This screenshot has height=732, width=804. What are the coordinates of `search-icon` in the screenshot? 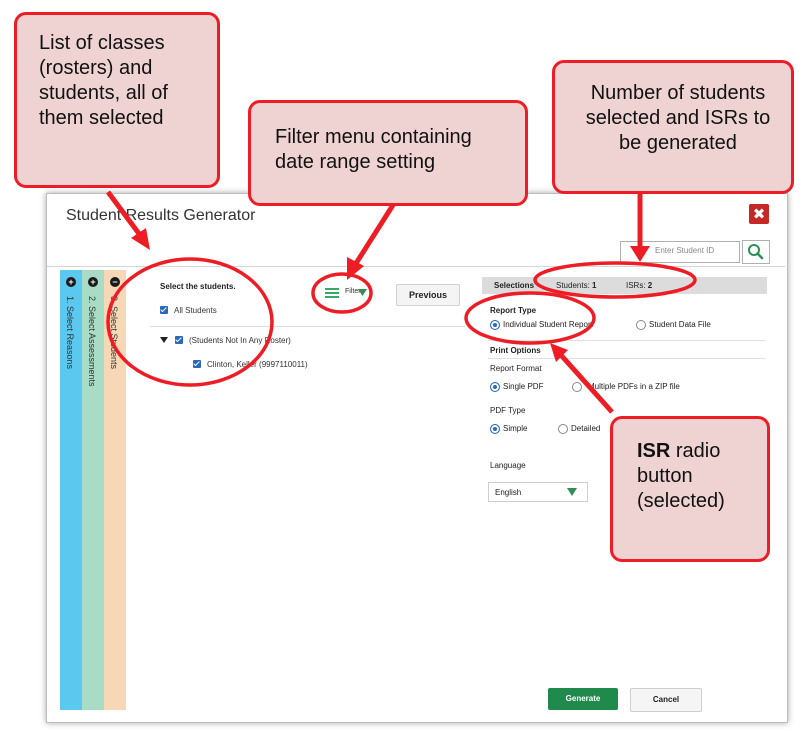 It's located at (756, 252).